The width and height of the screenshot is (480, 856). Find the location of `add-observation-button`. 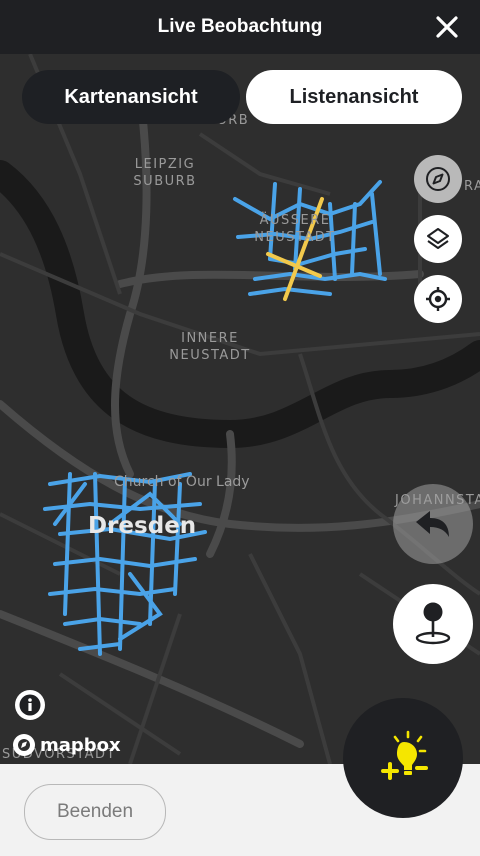

add-observation-button is located at coordinates (403, 758).